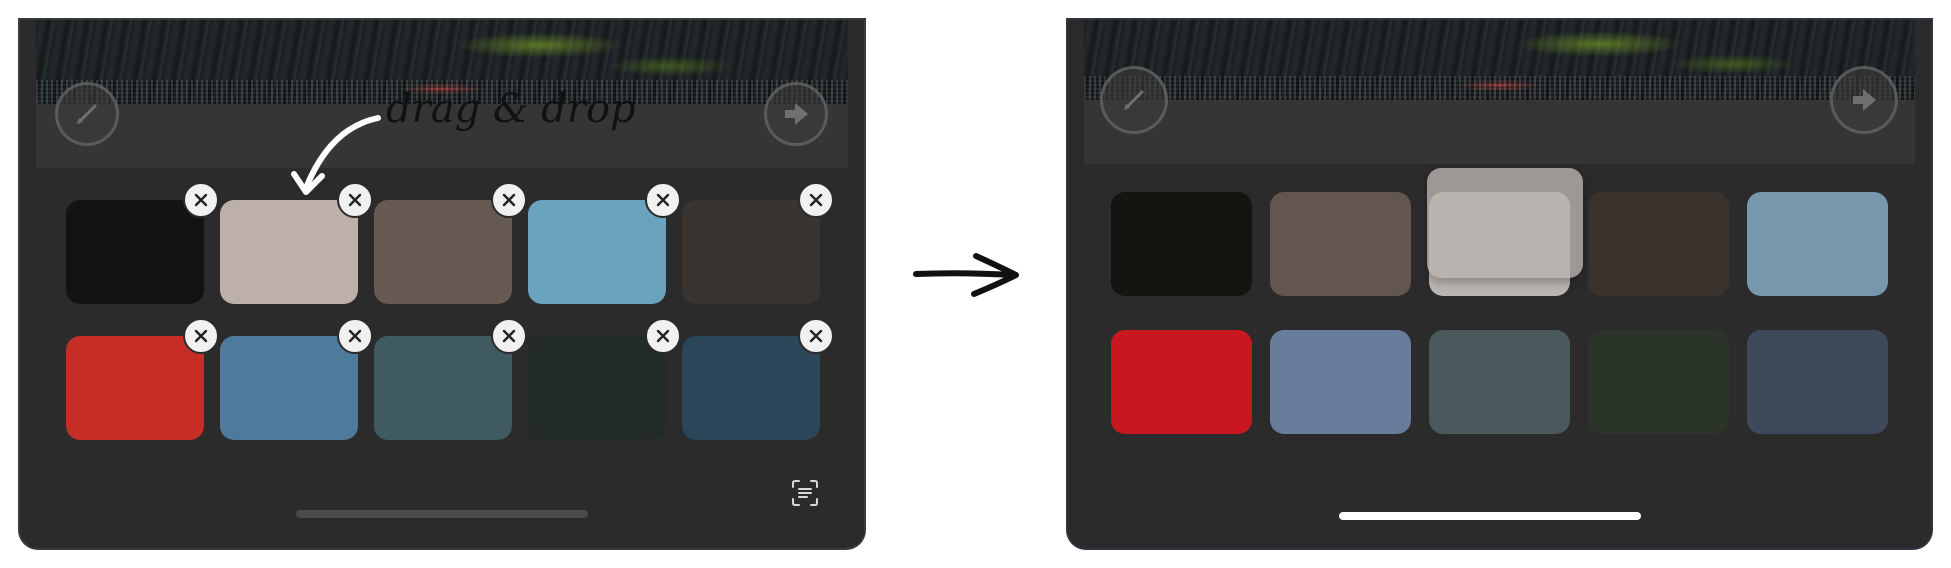 Image resolution: width=1951 pixels, height=568 pixels. I want to click on dragged-swatch, so click(1505, 223).